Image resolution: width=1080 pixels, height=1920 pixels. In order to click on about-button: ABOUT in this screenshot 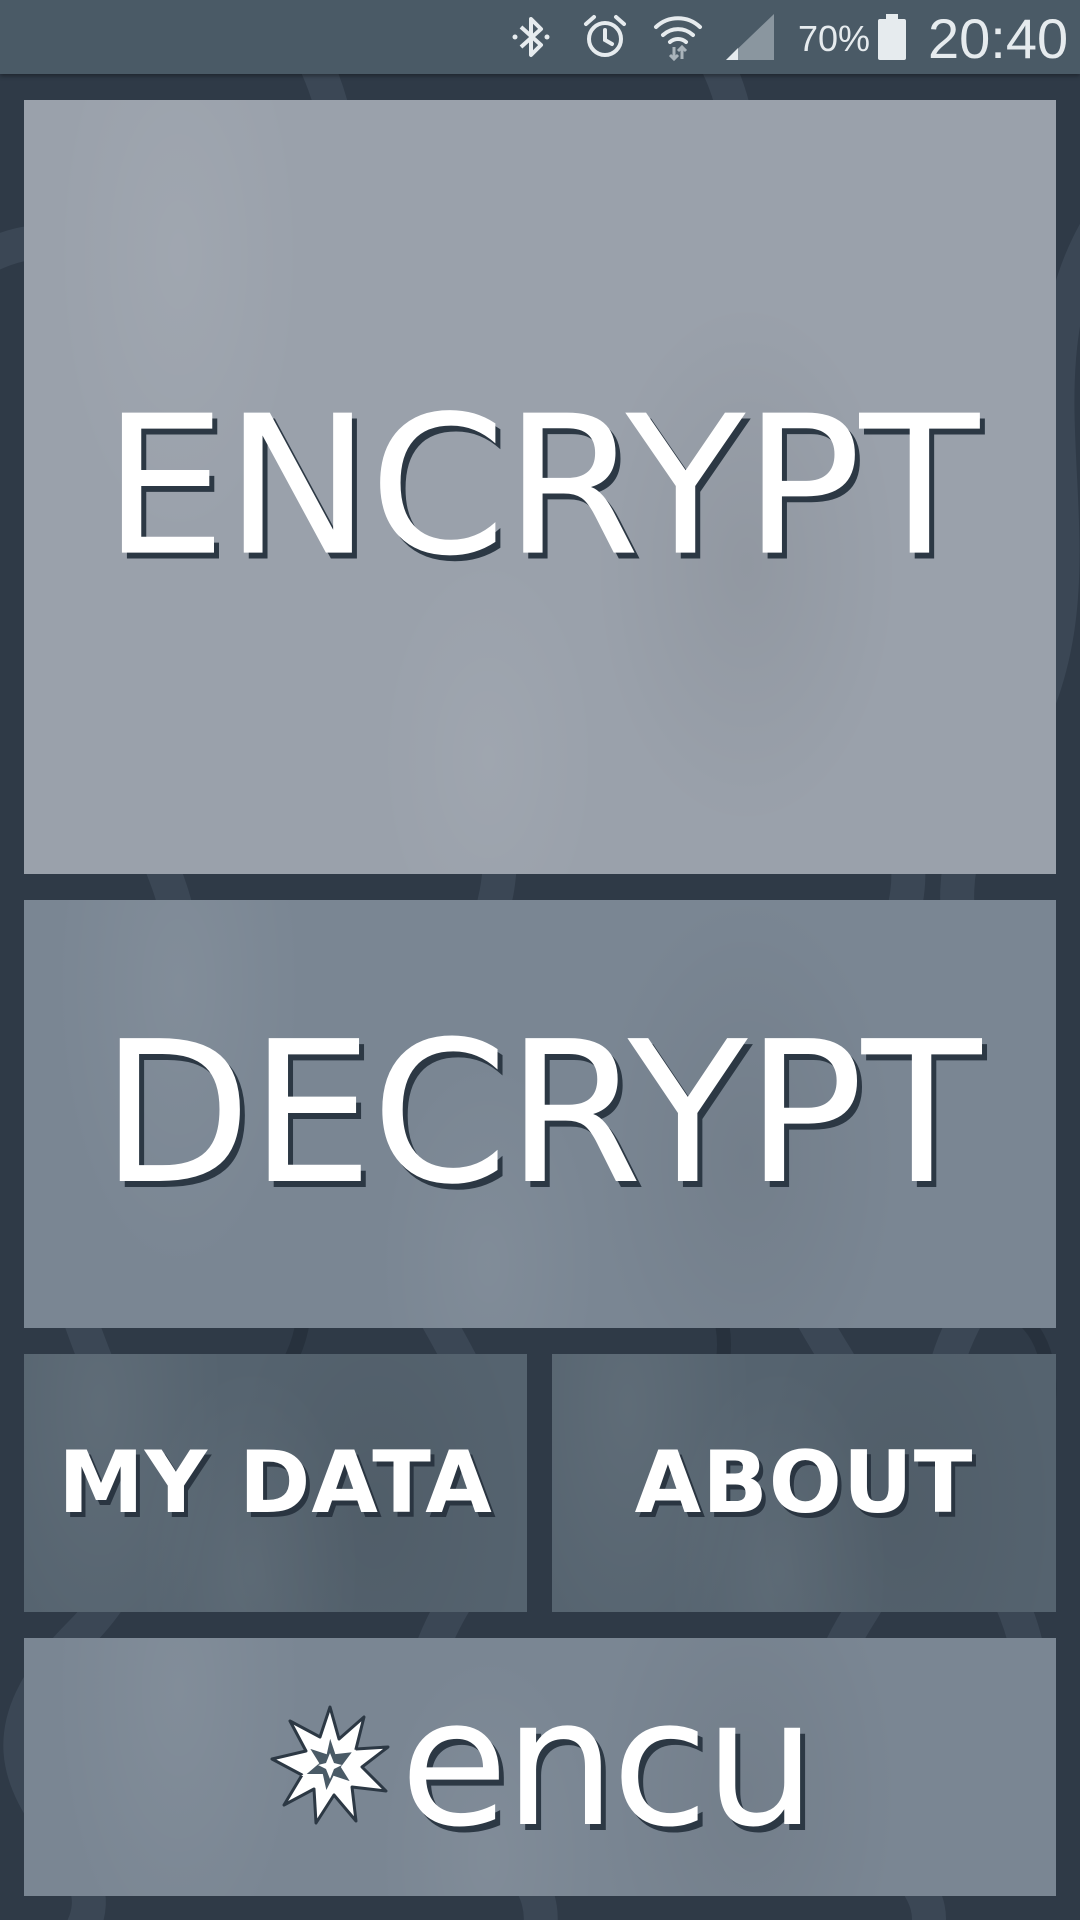, I will do `click(804, 1483)`.